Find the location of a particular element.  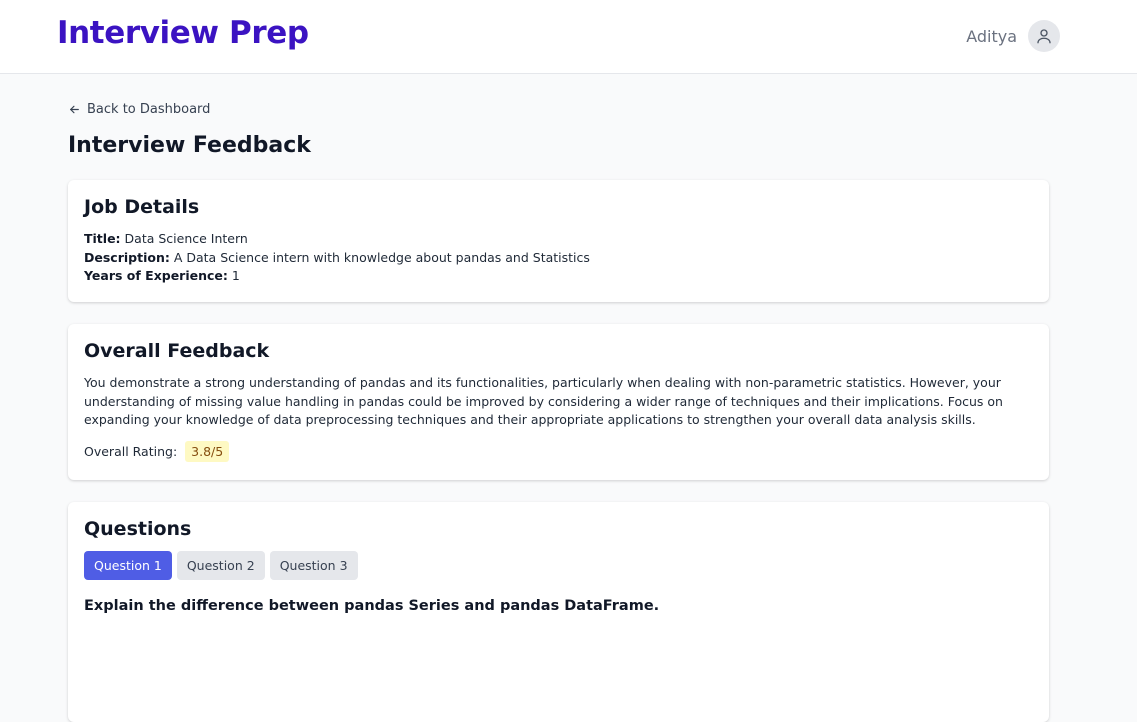

overall-feedback-heading: Overall Feedback is located at coordinates (177, 351).